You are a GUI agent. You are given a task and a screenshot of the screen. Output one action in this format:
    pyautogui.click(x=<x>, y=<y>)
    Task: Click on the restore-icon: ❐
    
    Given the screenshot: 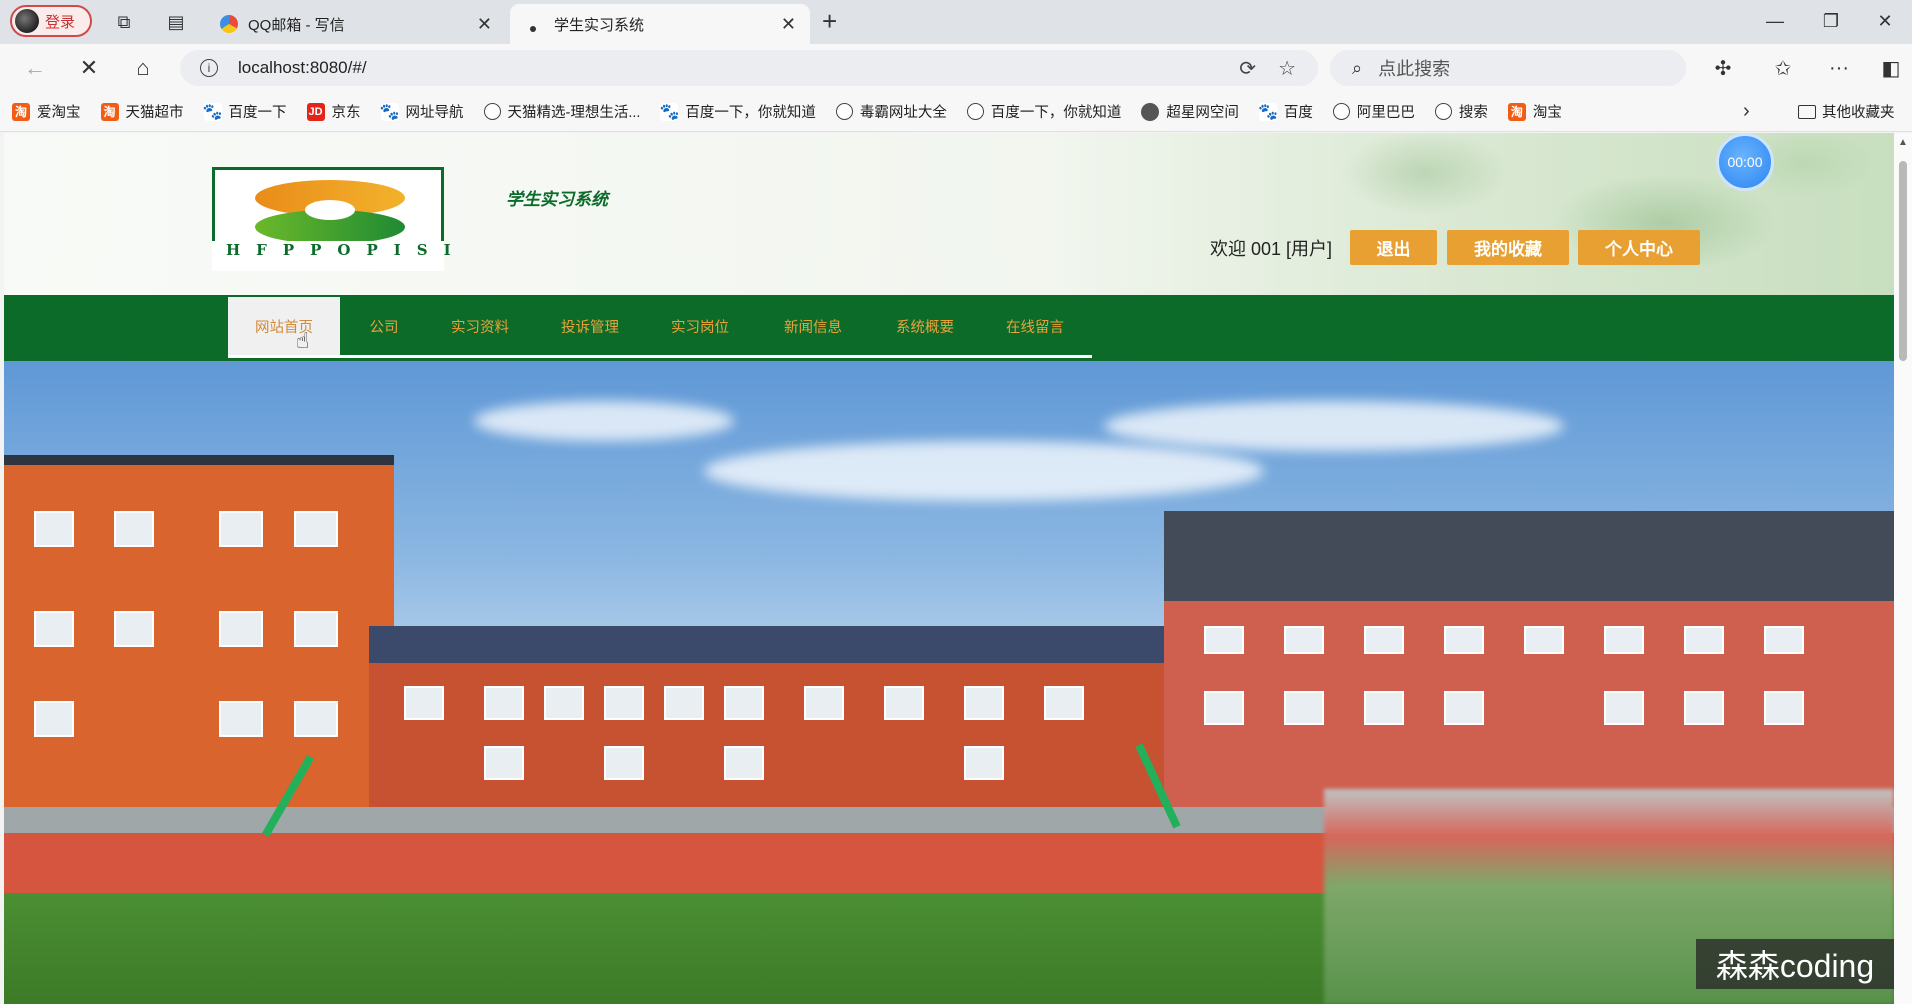 What is the action you would take?
    pyautogui.click(x=1831, y=21)
    